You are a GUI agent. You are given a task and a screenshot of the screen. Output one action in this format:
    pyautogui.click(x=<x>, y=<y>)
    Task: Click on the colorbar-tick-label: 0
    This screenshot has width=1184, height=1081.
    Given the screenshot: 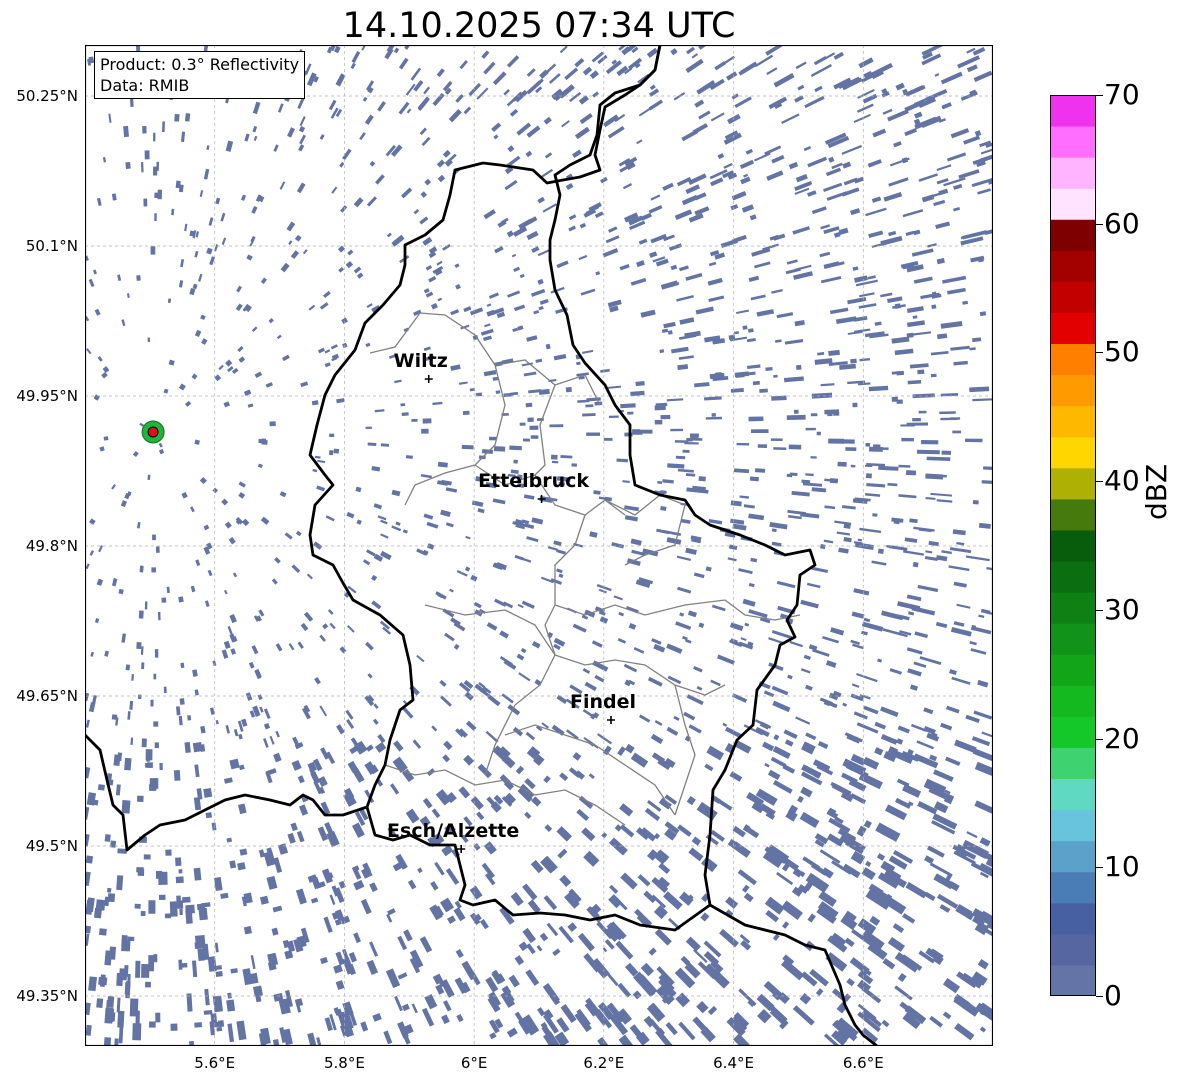 What is the action you would take?
    pyautogui.click(x=1113, y=995)
    